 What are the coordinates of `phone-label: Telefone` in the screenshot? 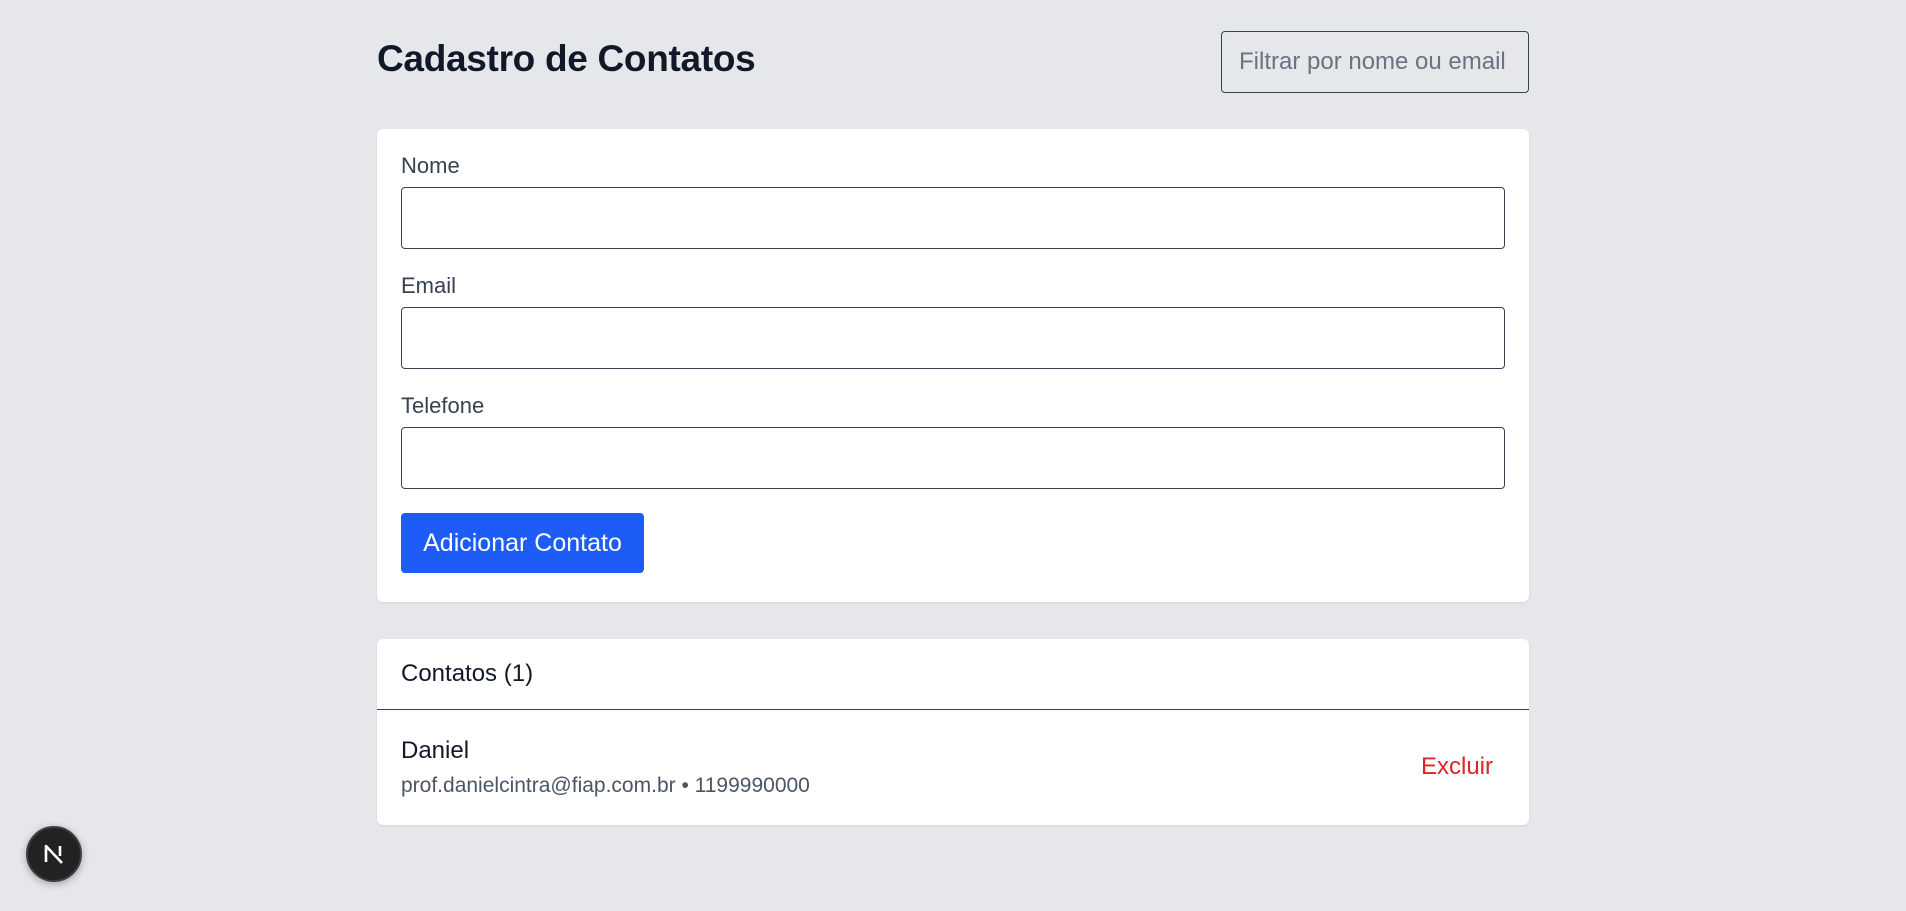 It's located at (443, 405).